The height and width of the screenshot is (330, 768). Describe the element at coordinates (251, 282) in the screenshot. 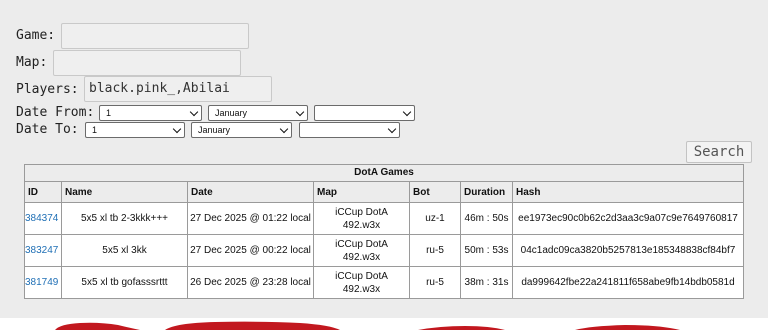

I see `game-date: 26 Dec 2025 @ 23:28 local` at that location.